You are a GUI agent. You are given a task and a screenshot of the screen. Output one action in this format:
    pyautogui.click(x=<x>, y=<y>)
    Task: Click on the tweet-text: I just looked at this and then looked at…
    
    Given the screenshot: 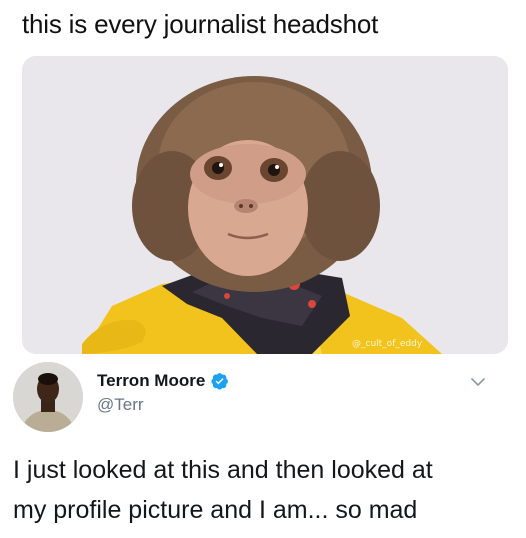 What is the action you would take?
    pyautogui.click(x=263, y=490)
    